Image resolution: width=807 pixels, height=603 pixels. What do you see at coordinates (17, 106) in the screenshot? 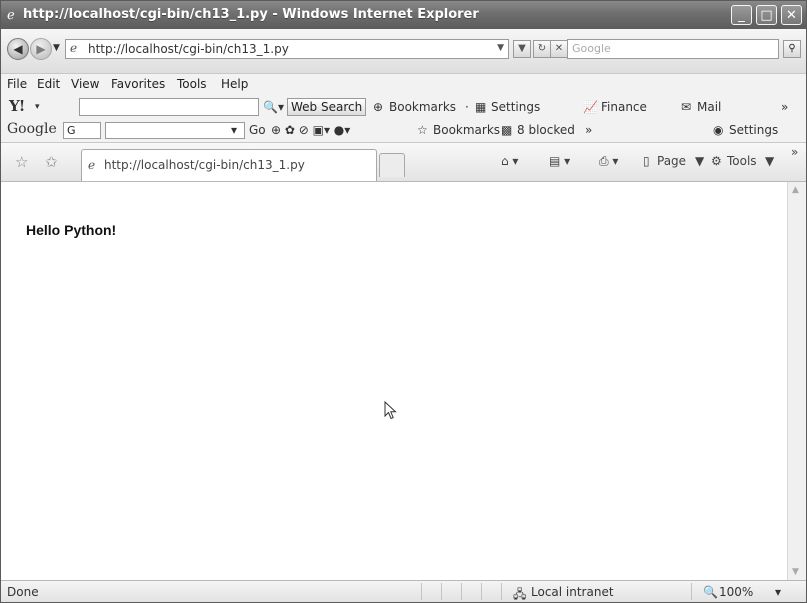
I see `yahoo-logo: Y!` at bounding box center [17, 106].